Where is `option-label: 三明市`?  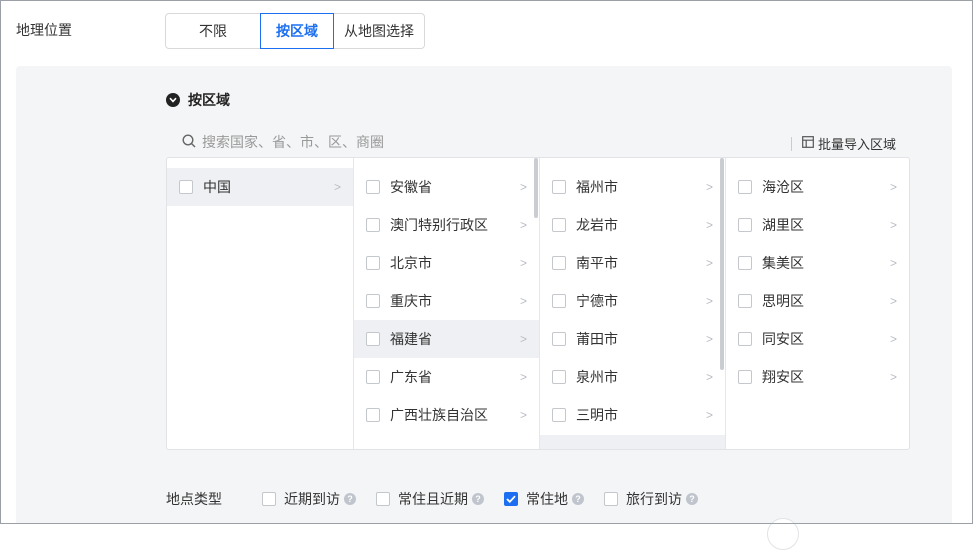 option-label: 三明市 is located at coordinates (597, 415).